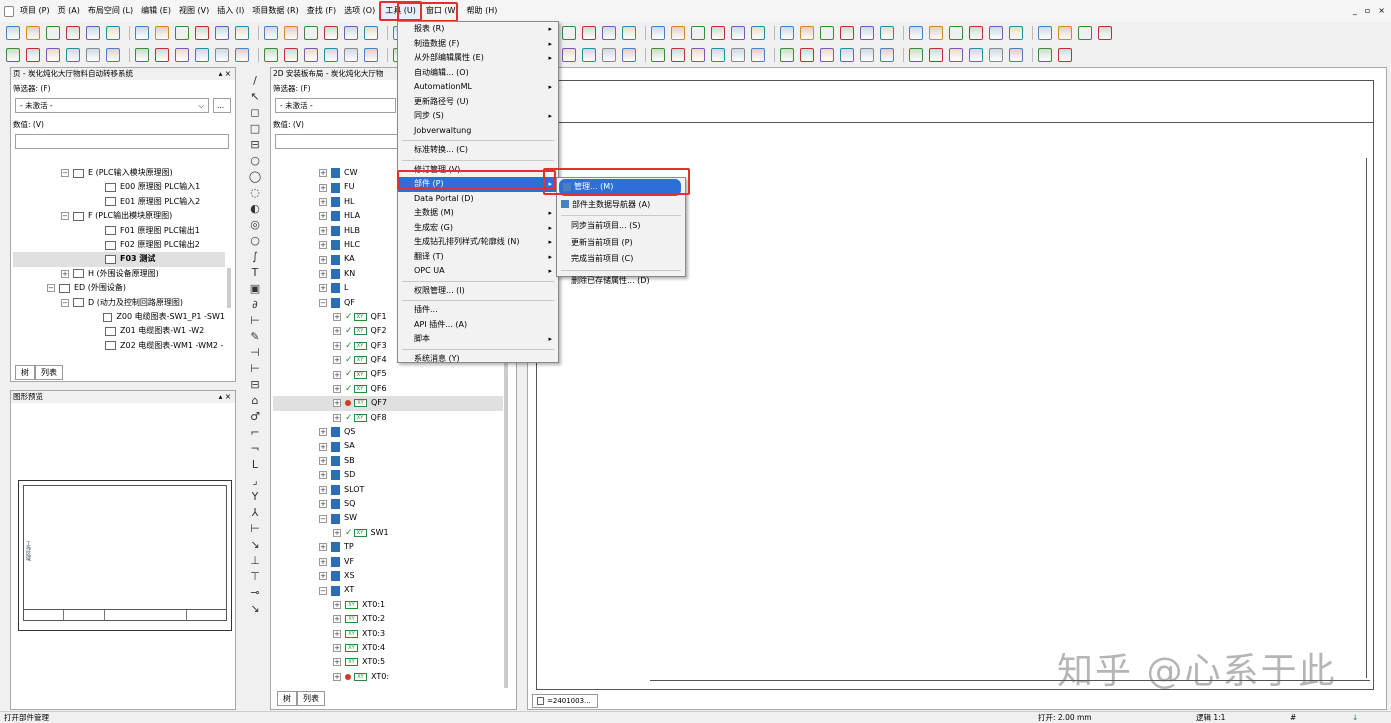 The image size is (1391, 723). I want to click on tools-menu-item-2: 从外部编辑属性 (E) ▸, so click(478, 58).